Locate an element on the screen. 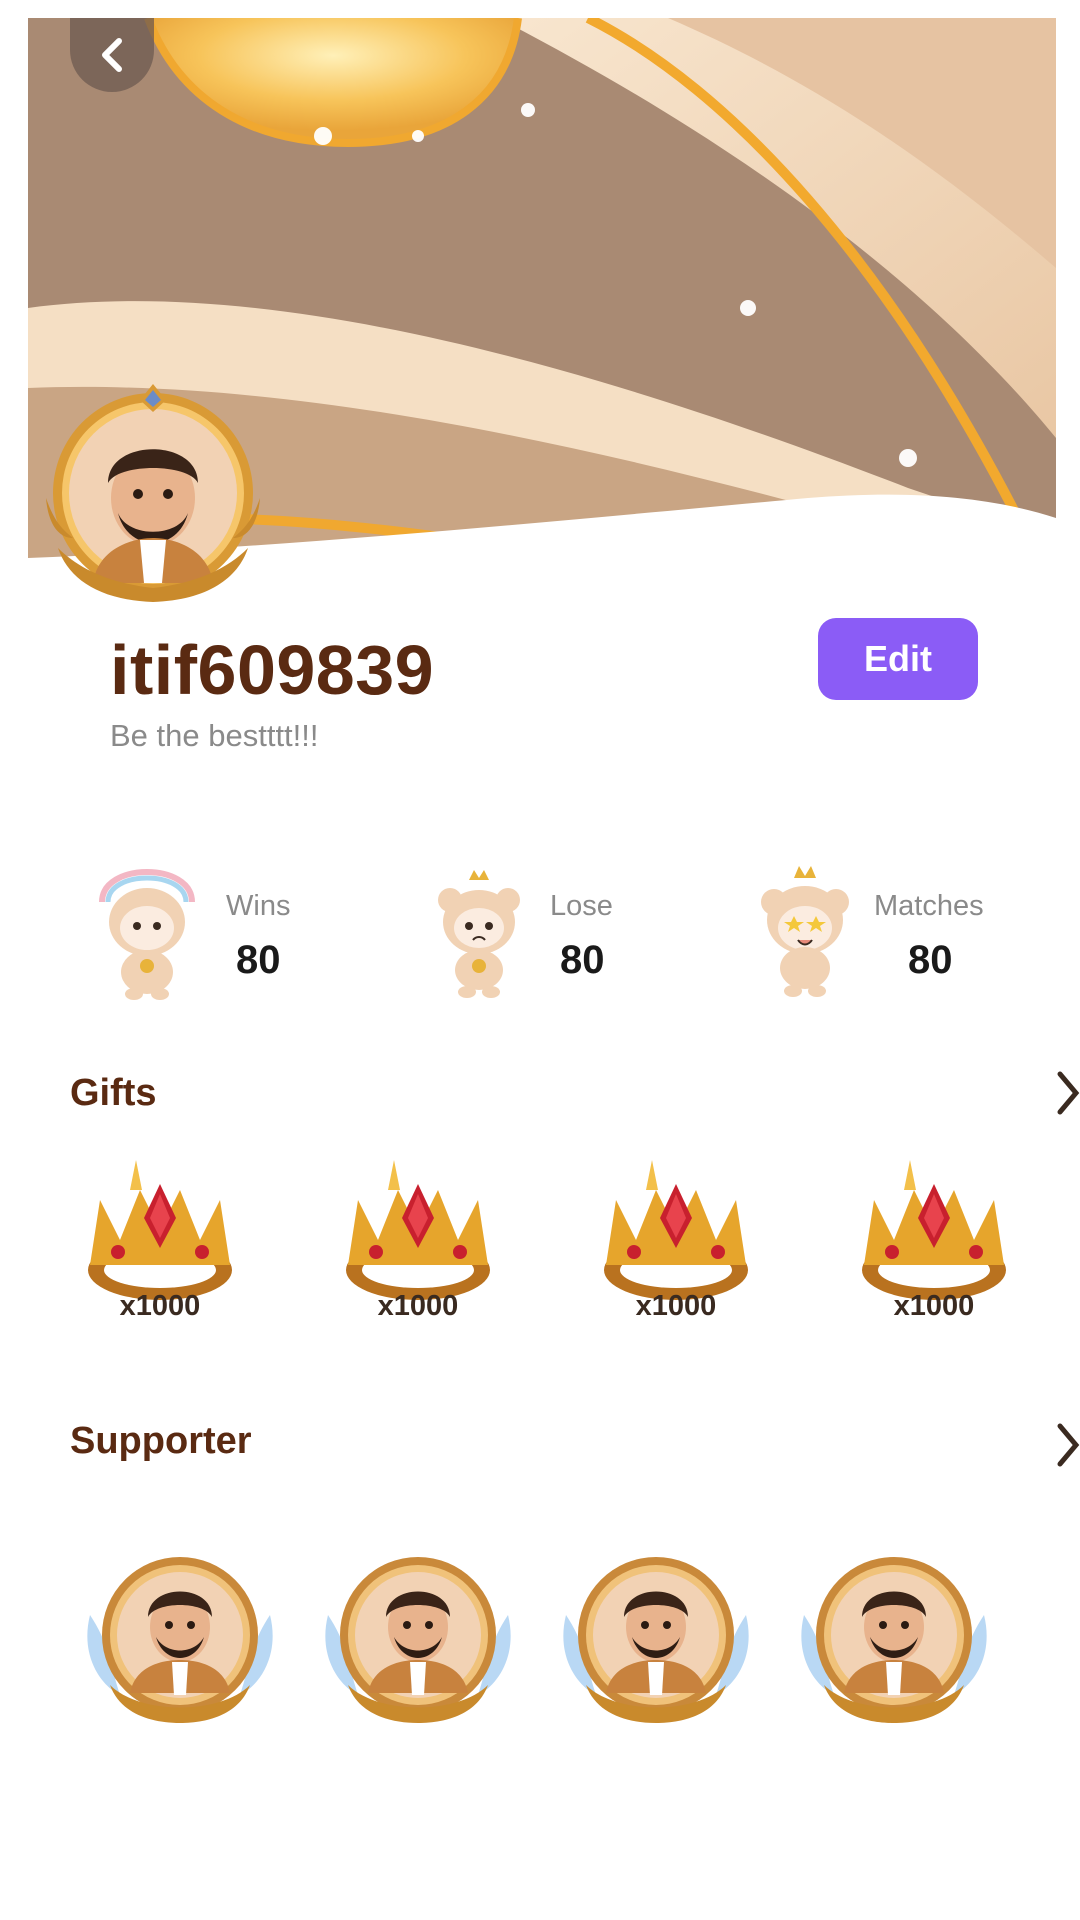 This screenshot has width=1080, height=1920. stat-label: Lose is located at coordinates (581, 906).